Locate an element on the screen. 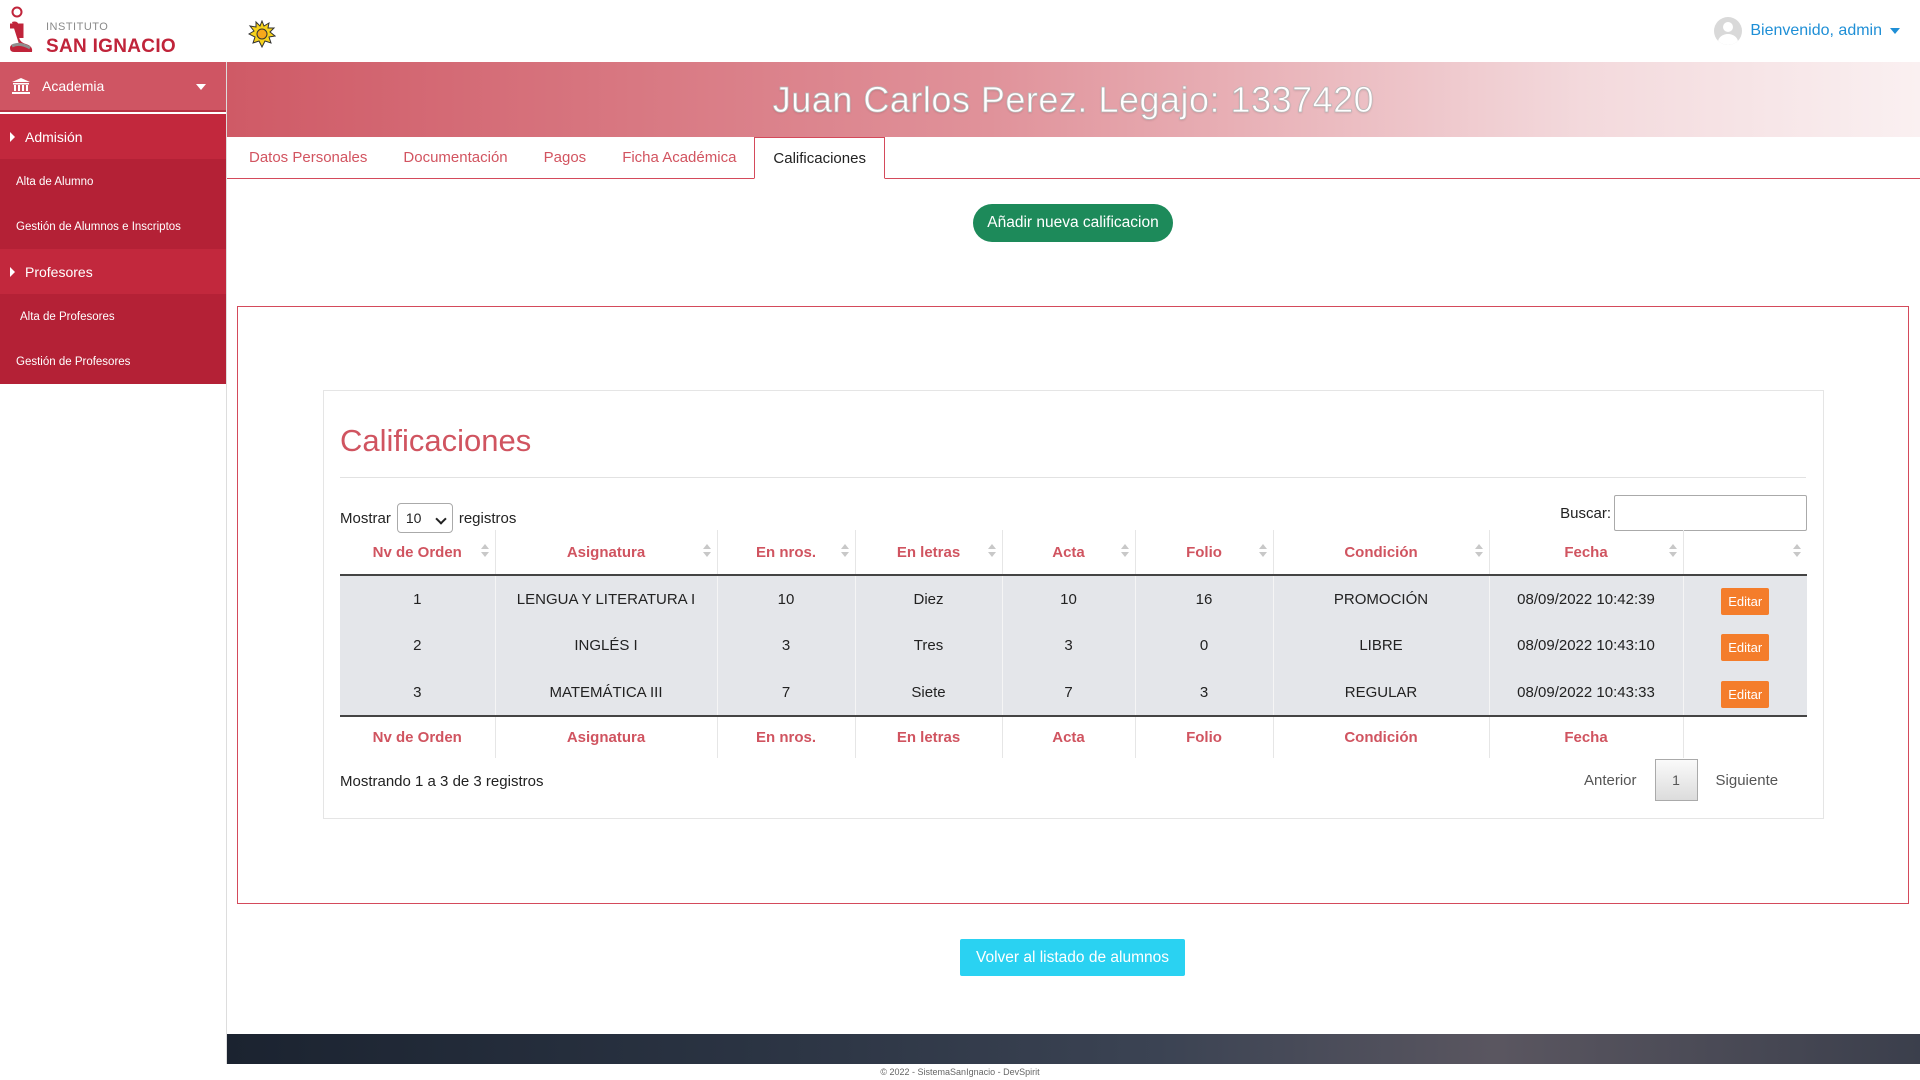  sidebar-item-academia: Academia is located at coordinates (113, 87).